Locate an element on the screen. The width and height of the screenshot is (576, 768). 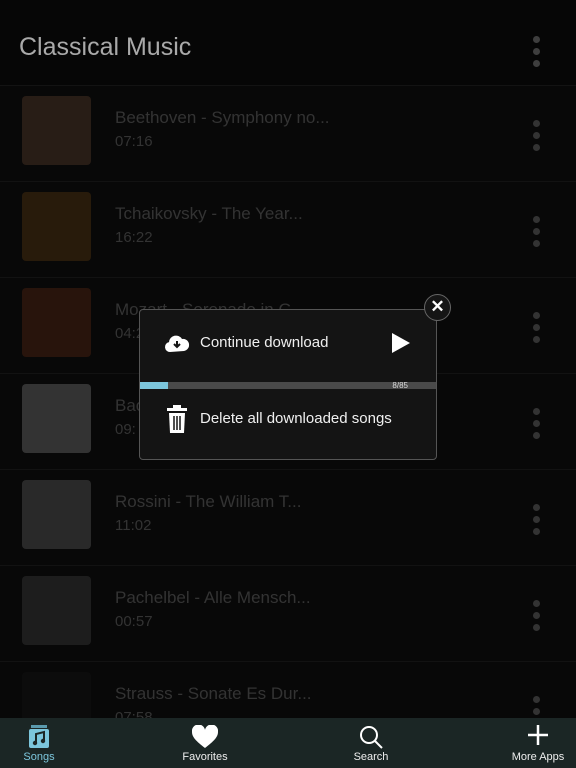
tab-search: Search is located at coordinates (371, 743).